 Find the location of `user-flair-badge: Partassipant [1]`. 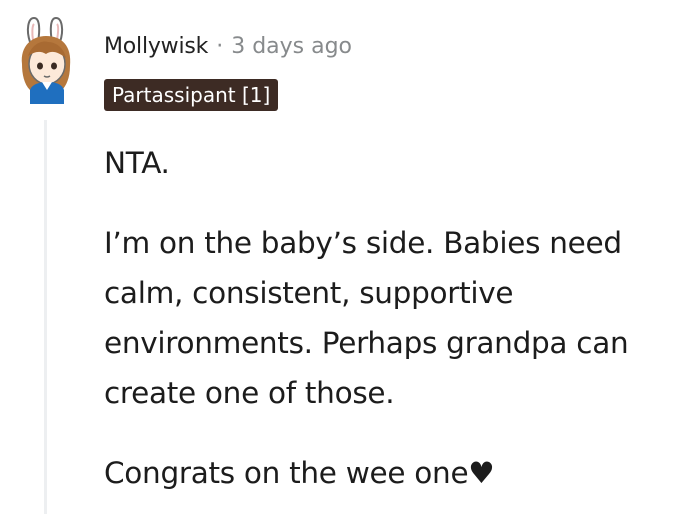

user-flair-badge: Partassipant [1] is located at coordinates (191, 95).